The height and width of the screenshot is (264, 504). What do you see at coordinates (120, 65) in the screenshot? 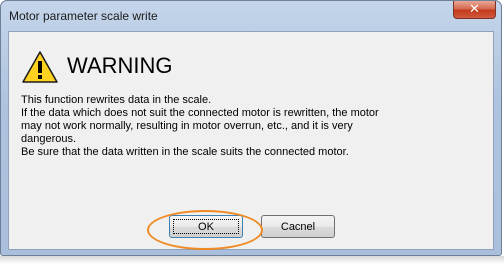
I see `warning-heading: WARNING` at bounding box center [120, 65].